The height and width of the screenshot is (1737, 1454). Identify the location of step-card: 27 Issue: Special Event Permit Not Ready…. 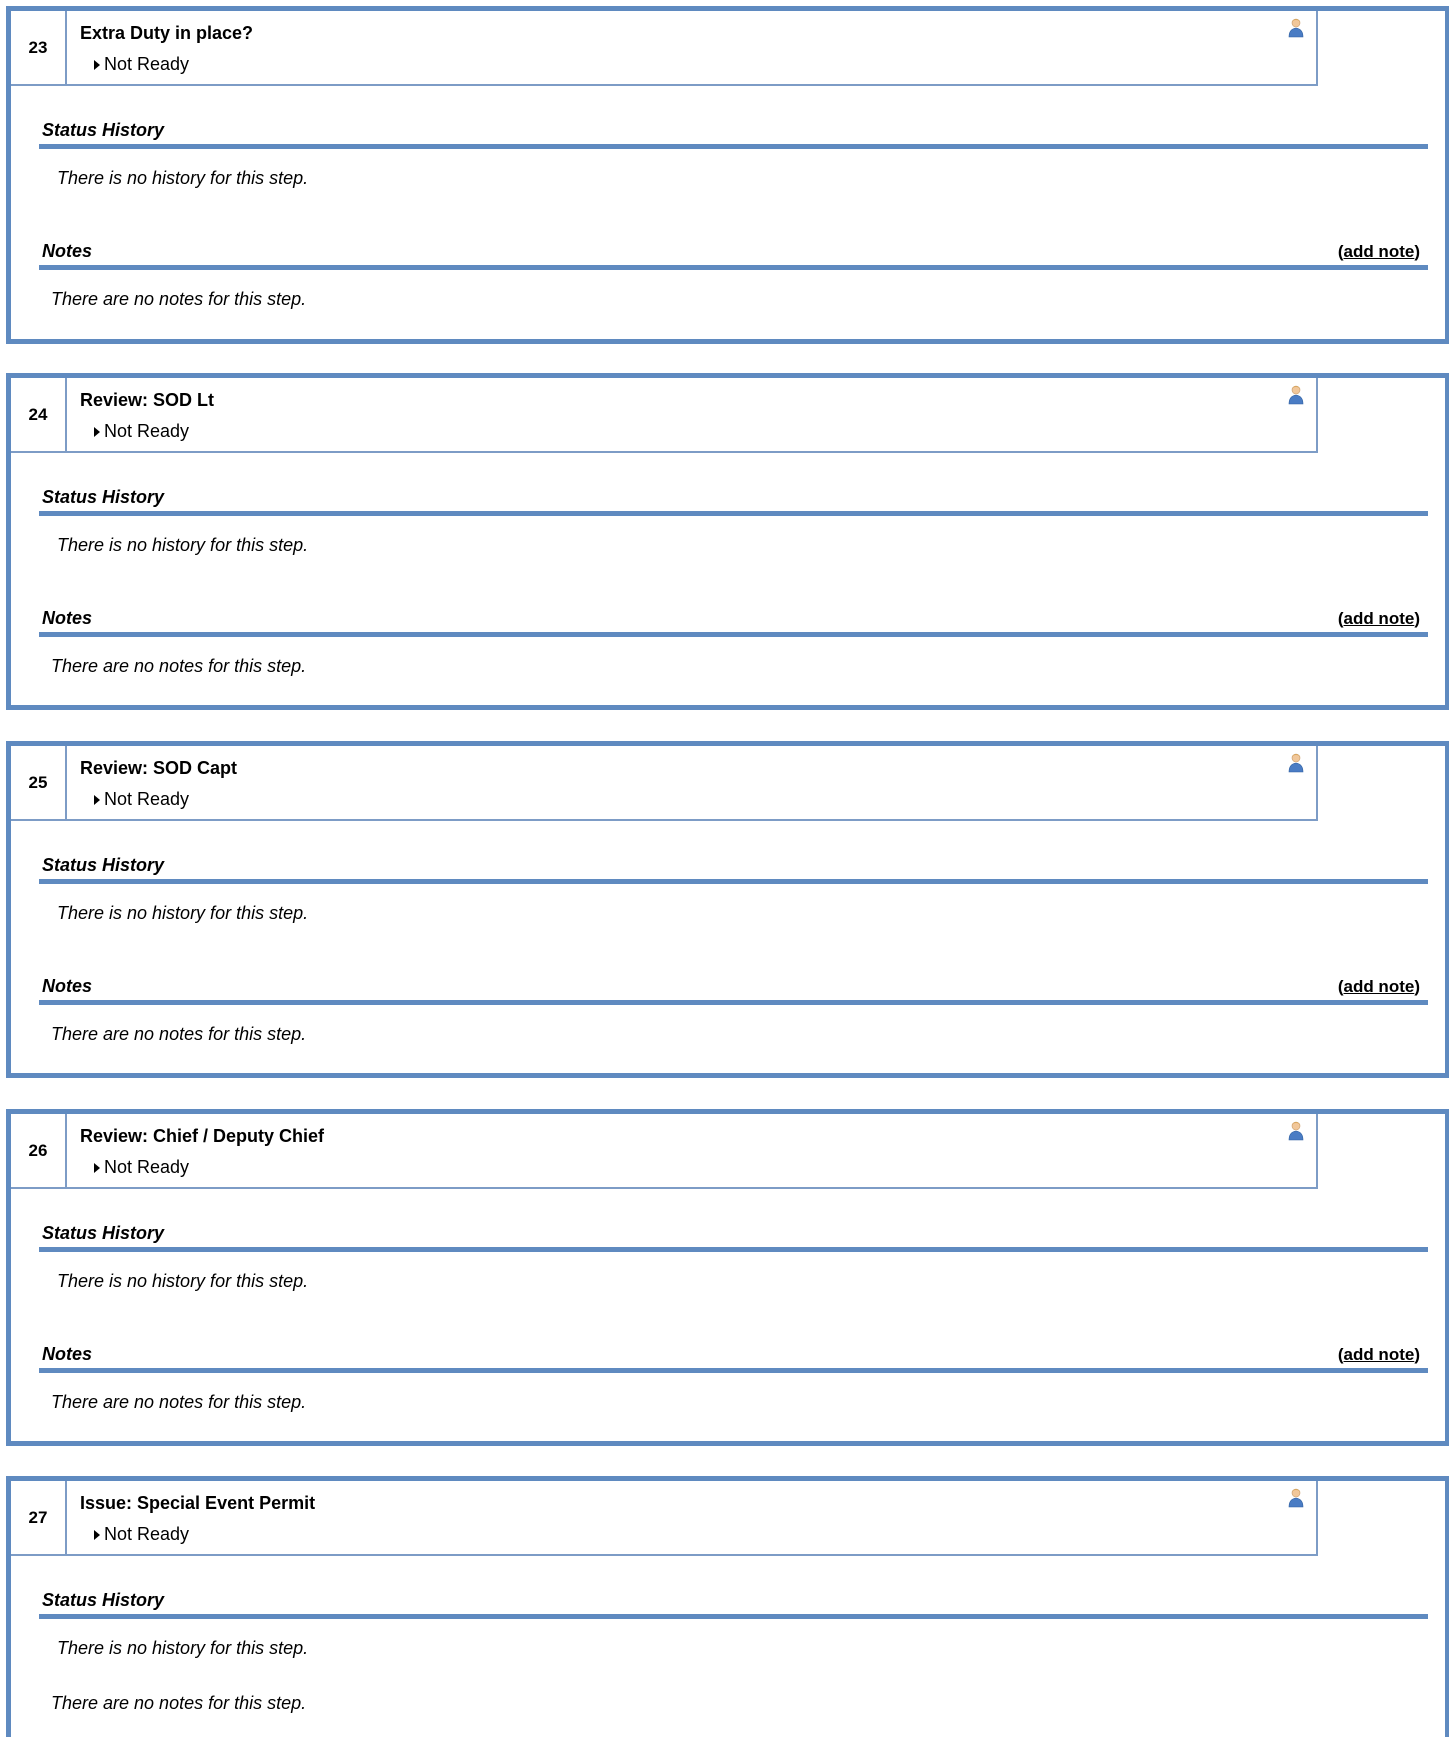
(727, 1606).